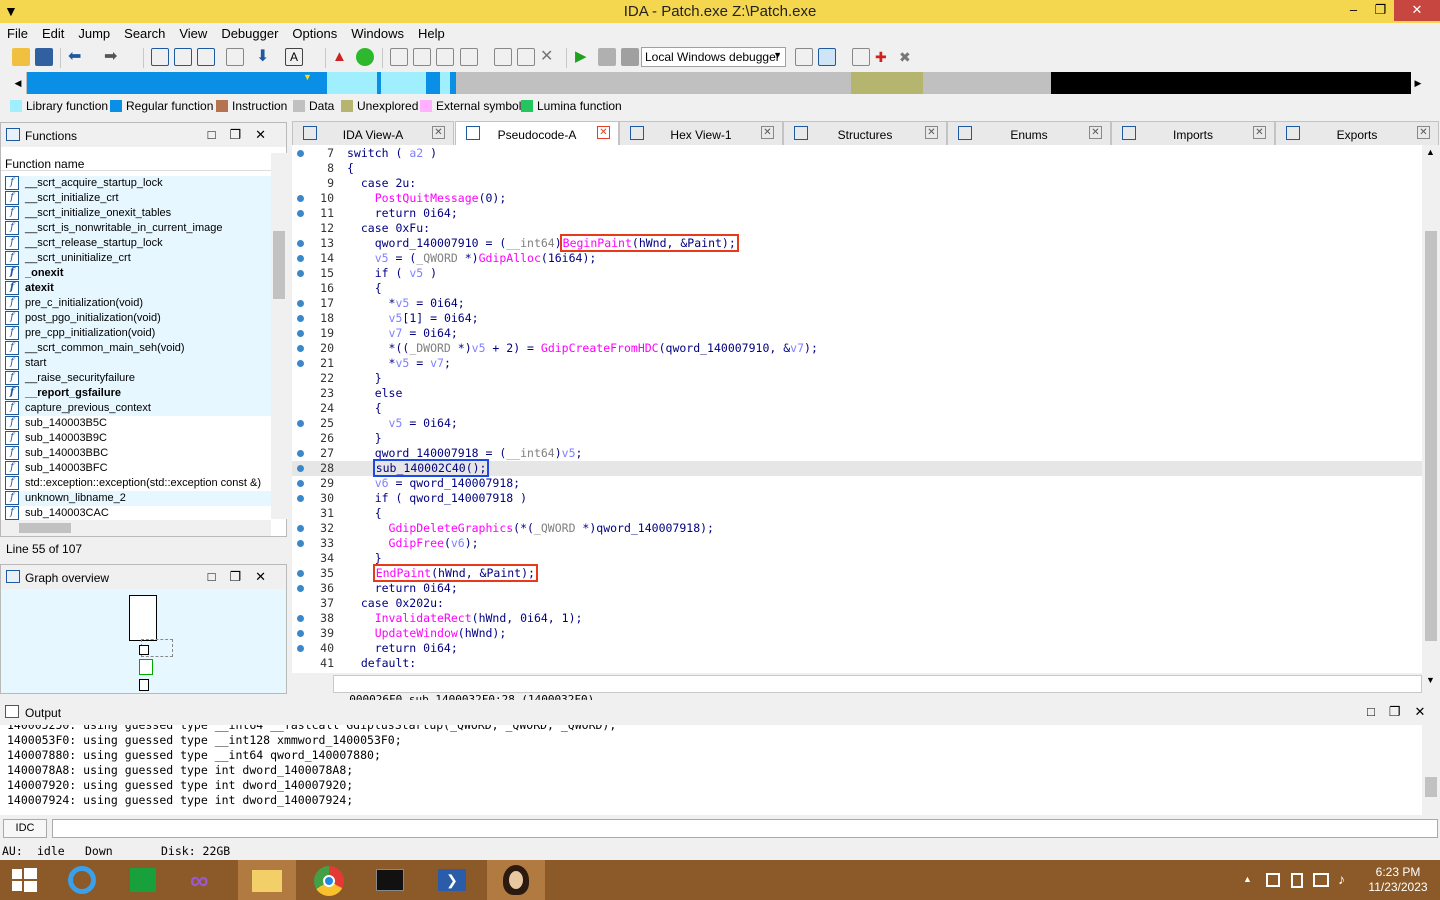  Describe the element at coordinates (884, 57) in the screenshot. I see `plugin-add-icon: ✚` at that location.